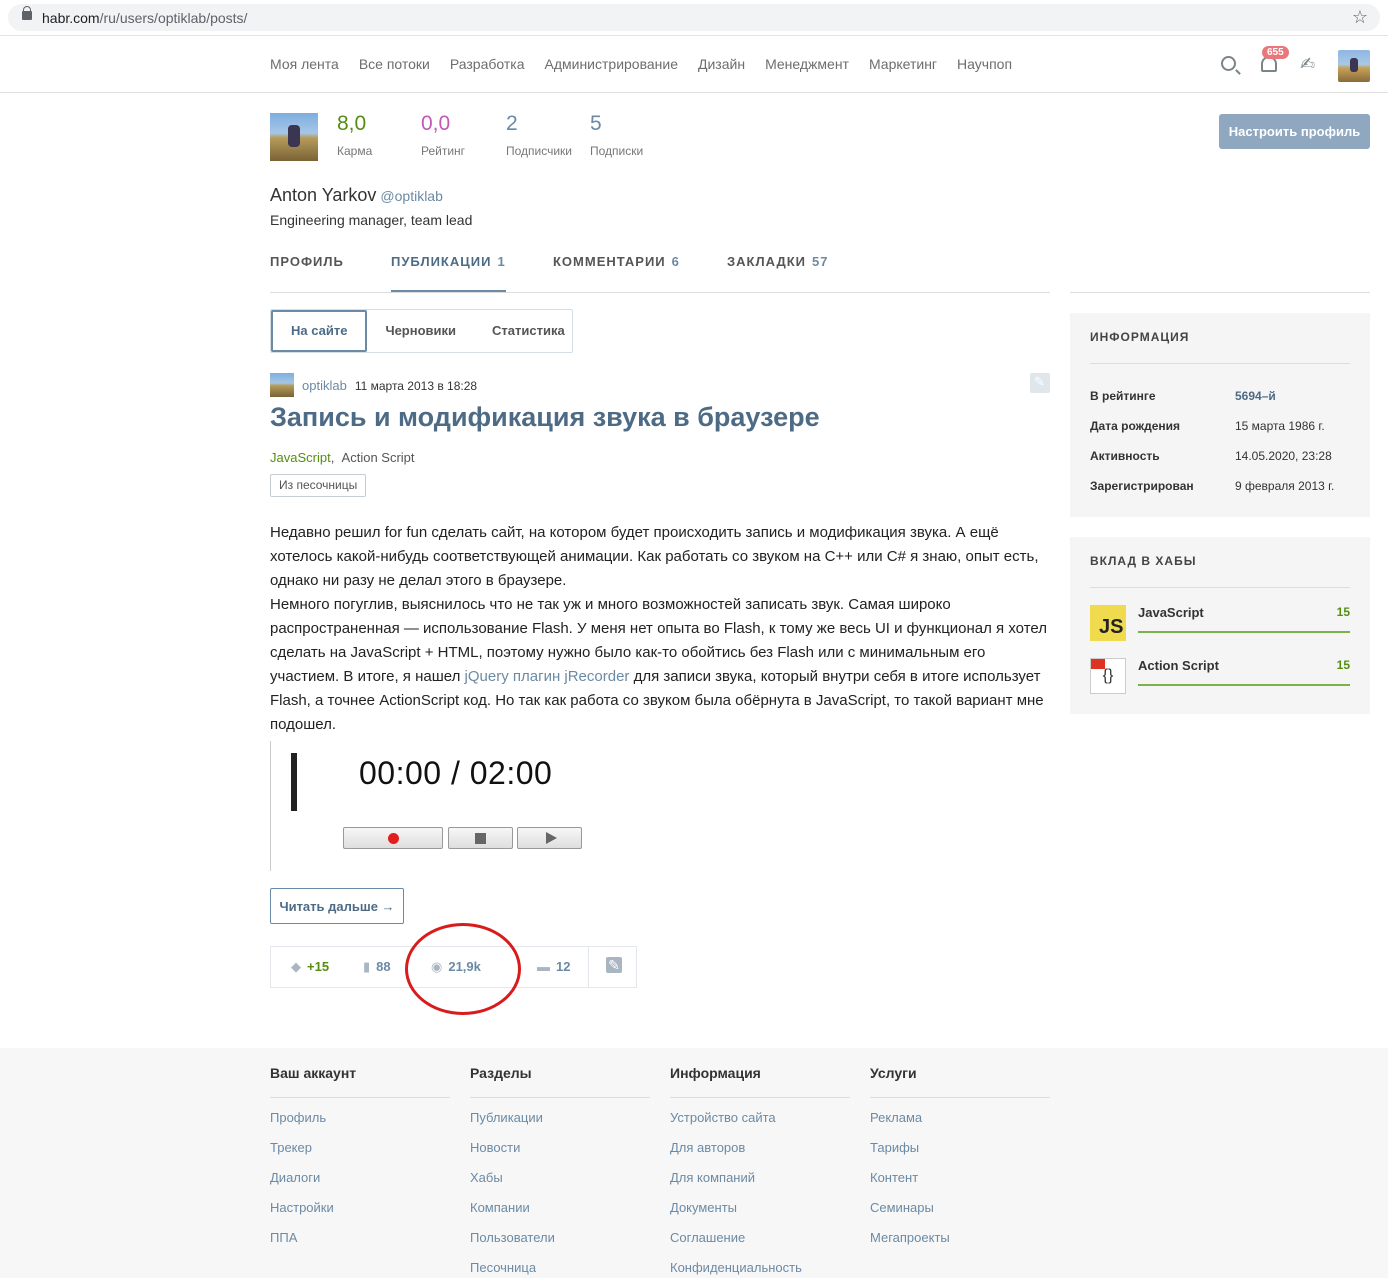 The image size is (1388, 1288). What do you see at coordinates (1354, 66) in the screenshot?
I see `user-avatar` at bounding box center [1354, 66].